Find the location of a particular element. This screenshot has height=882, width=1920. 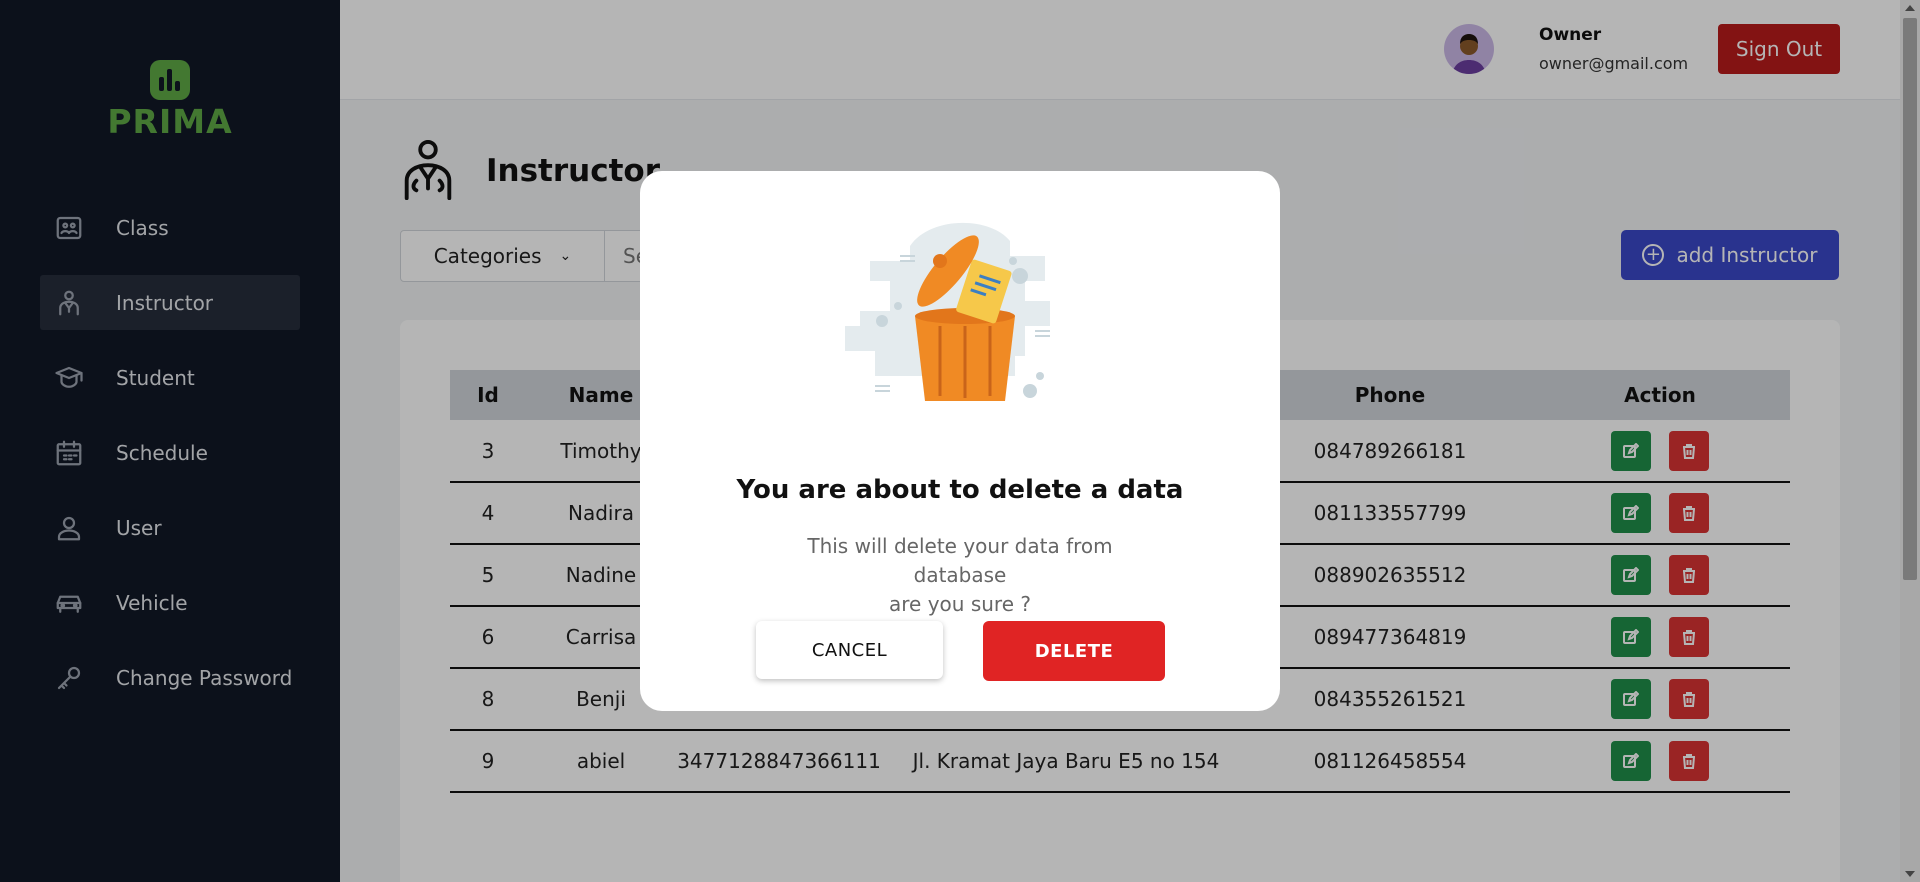

scroll-up-arrow-icon is located at coordinates (1910, 8).